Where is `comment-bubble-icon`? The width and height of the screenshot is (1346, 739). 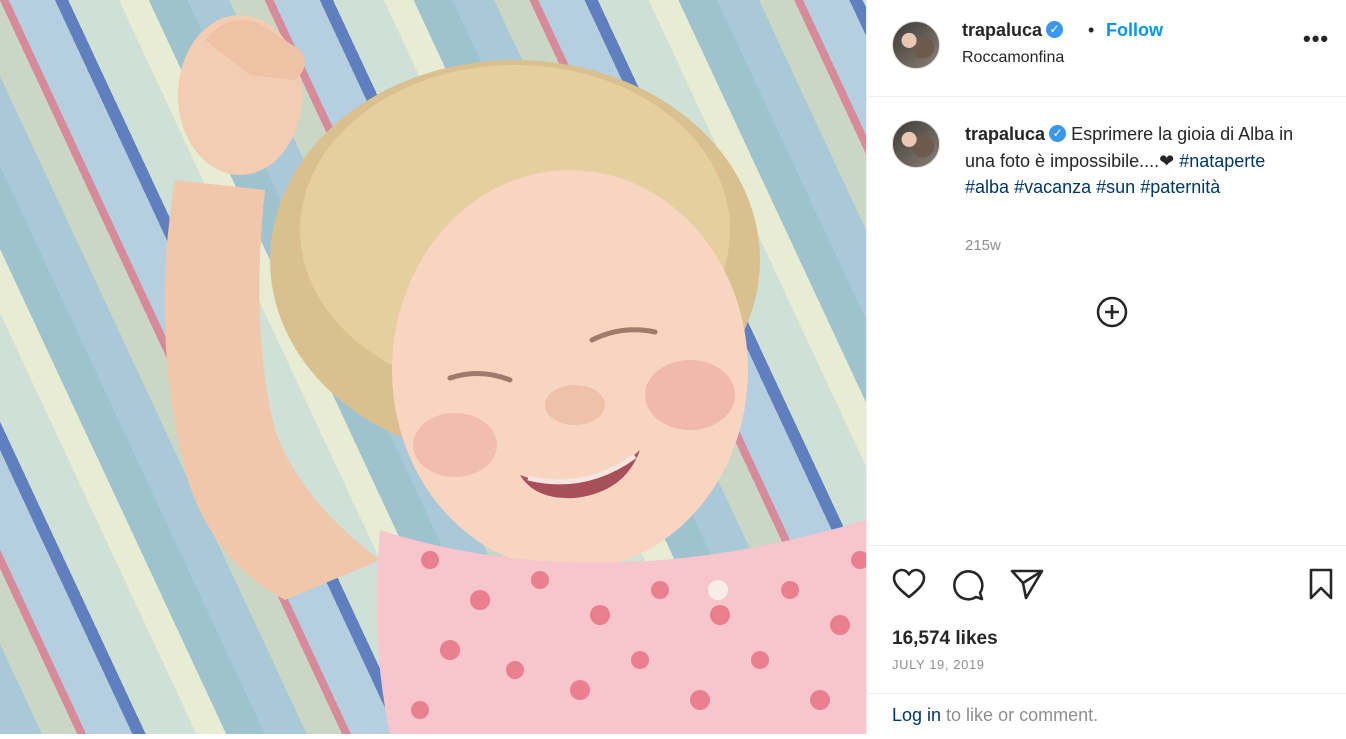 comment-bubble-icon is located at coordinates (968, 585).